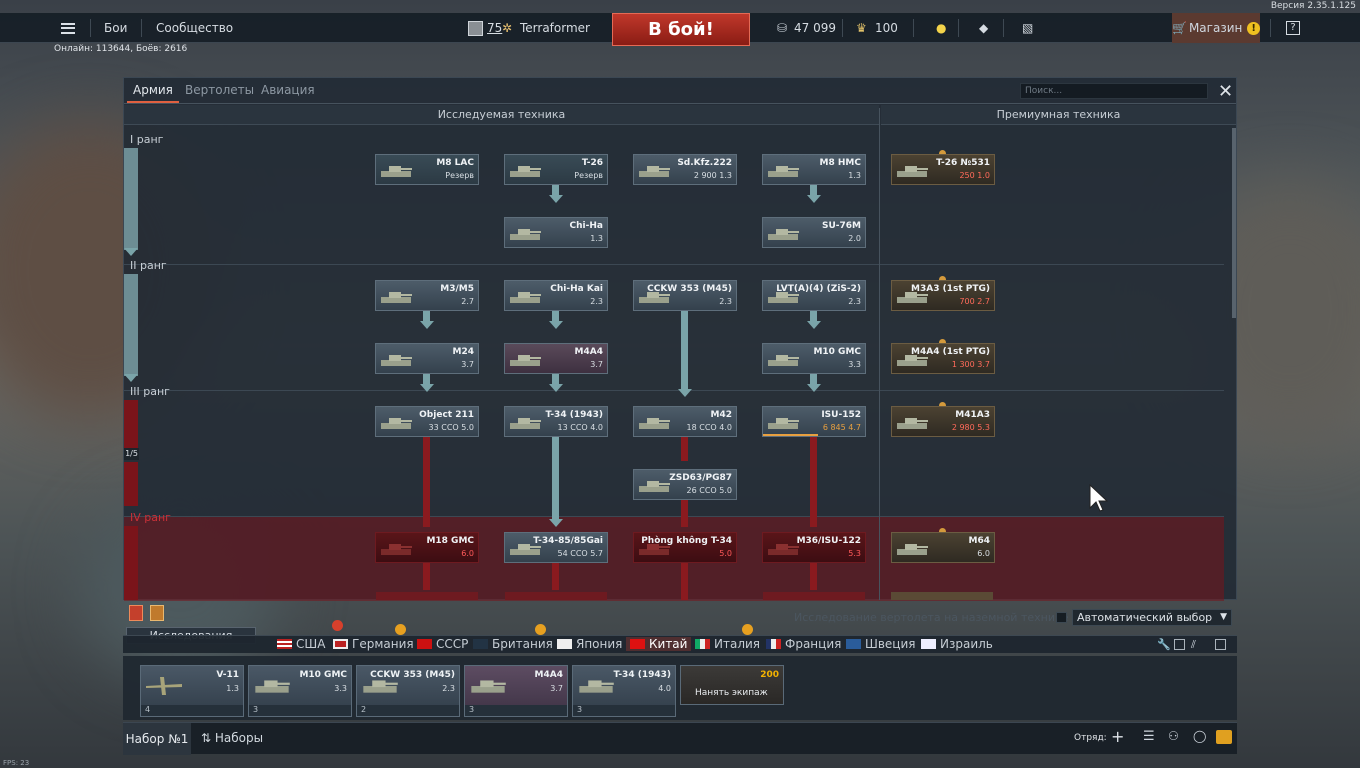 This screenshot has width=1360, height=768. What do you see at coordinates (427, 547) in the screenshot?
I see `vehicle-card-m18-gmc: M18 GMC 6.0` at bounding box center [427, 547].